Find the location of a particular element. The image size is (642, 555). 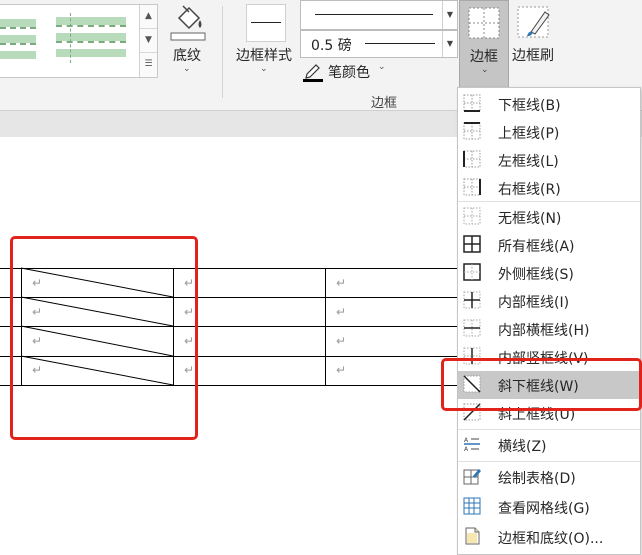

pen-color-label: 笔颜色 is located at coordinates (349, 73).